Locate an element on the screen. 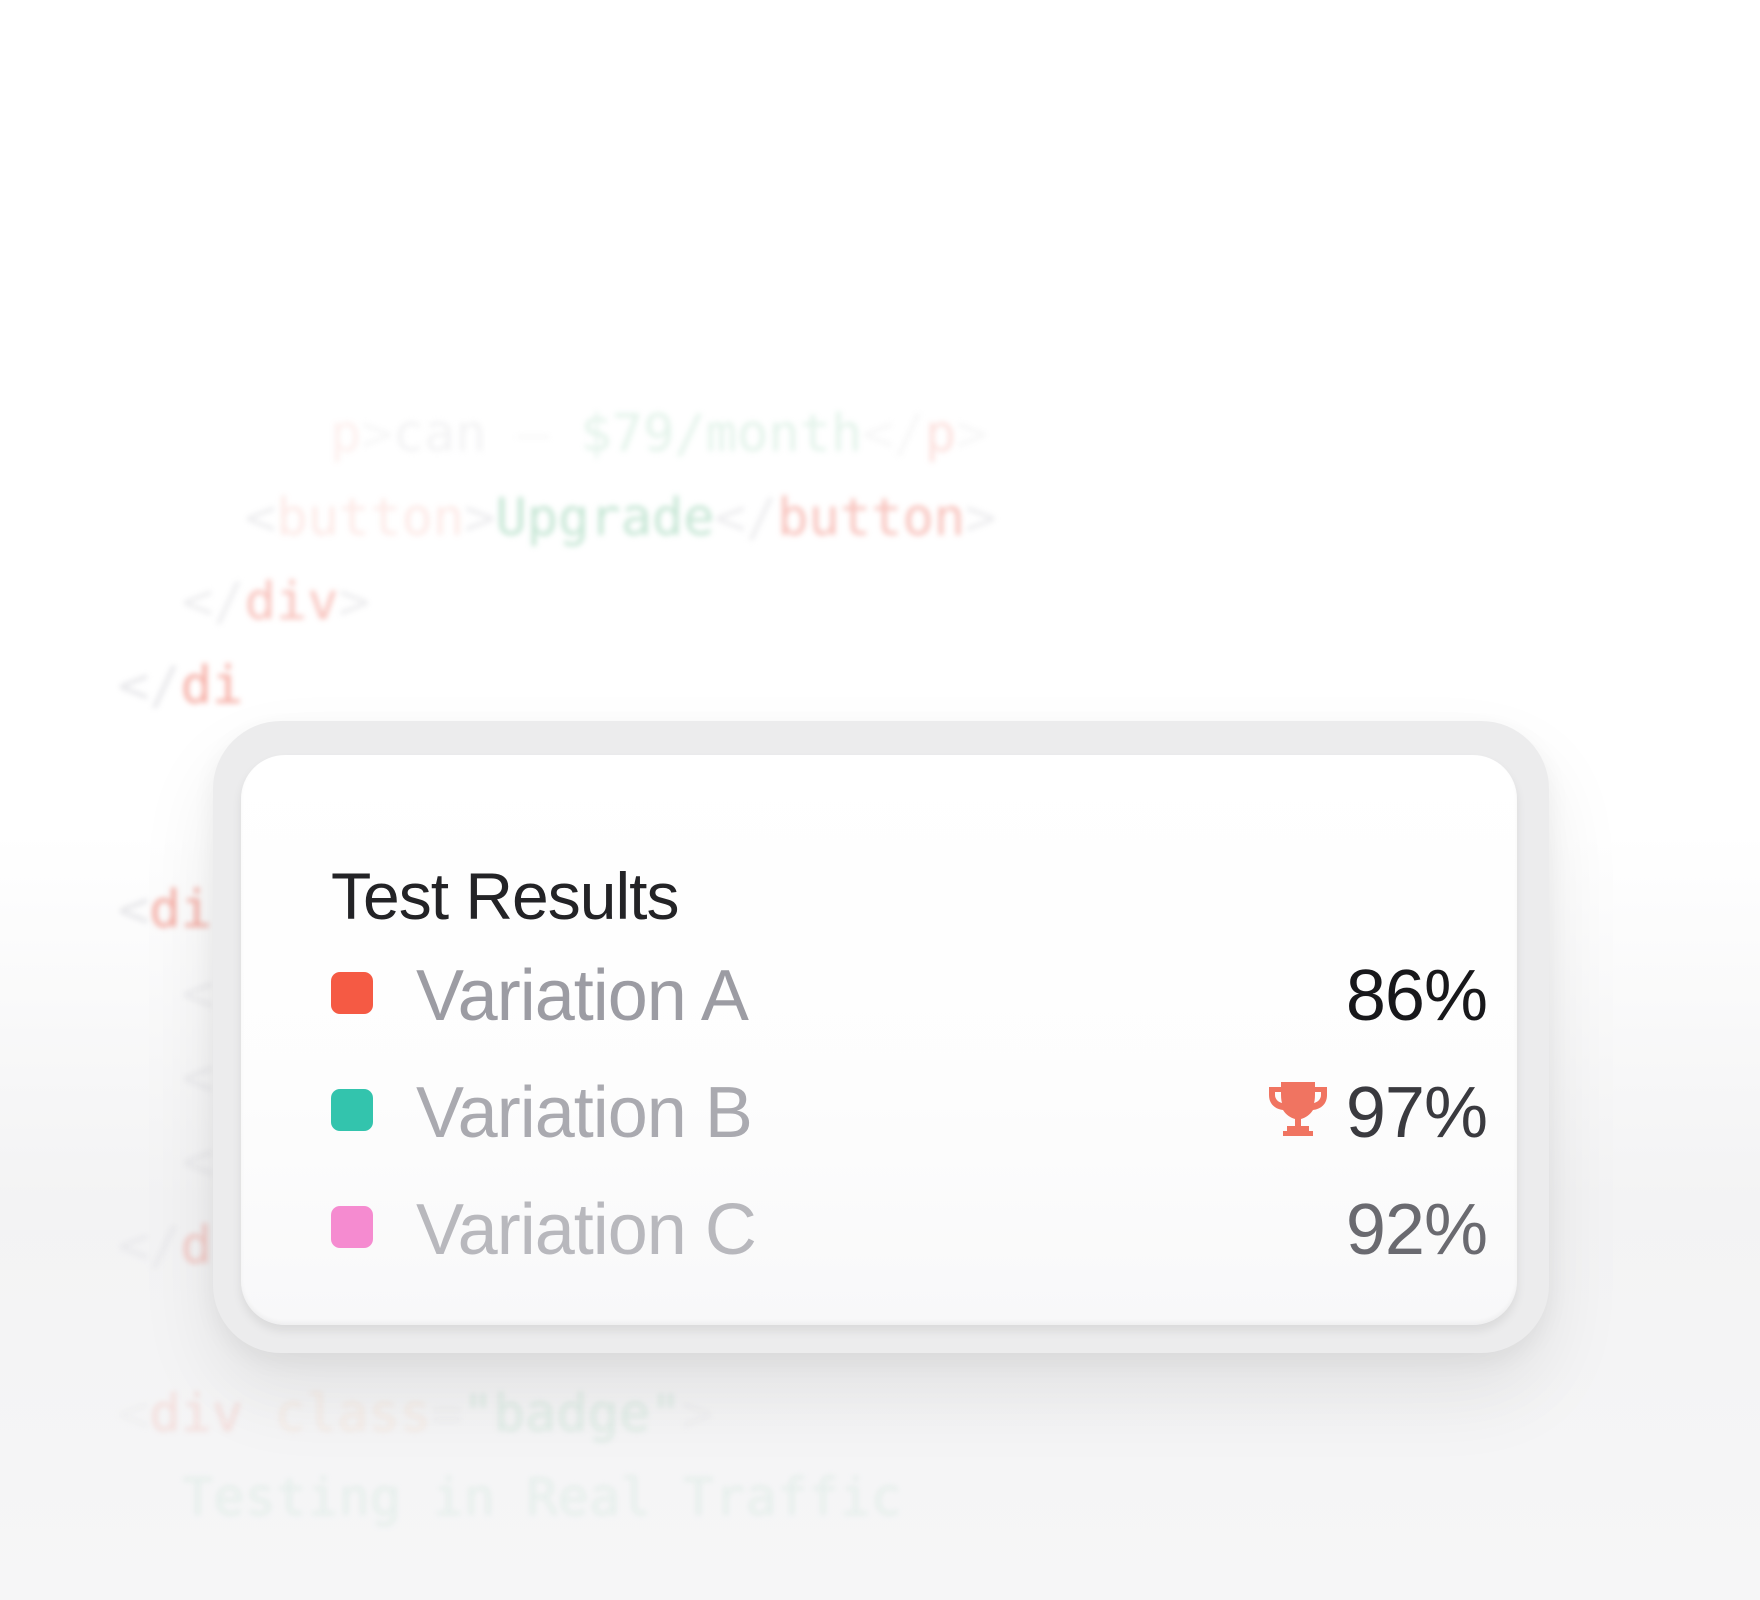 The height and width of the screenshot is (1600, 1760). code-text: can is located at coordinates (439, 434).